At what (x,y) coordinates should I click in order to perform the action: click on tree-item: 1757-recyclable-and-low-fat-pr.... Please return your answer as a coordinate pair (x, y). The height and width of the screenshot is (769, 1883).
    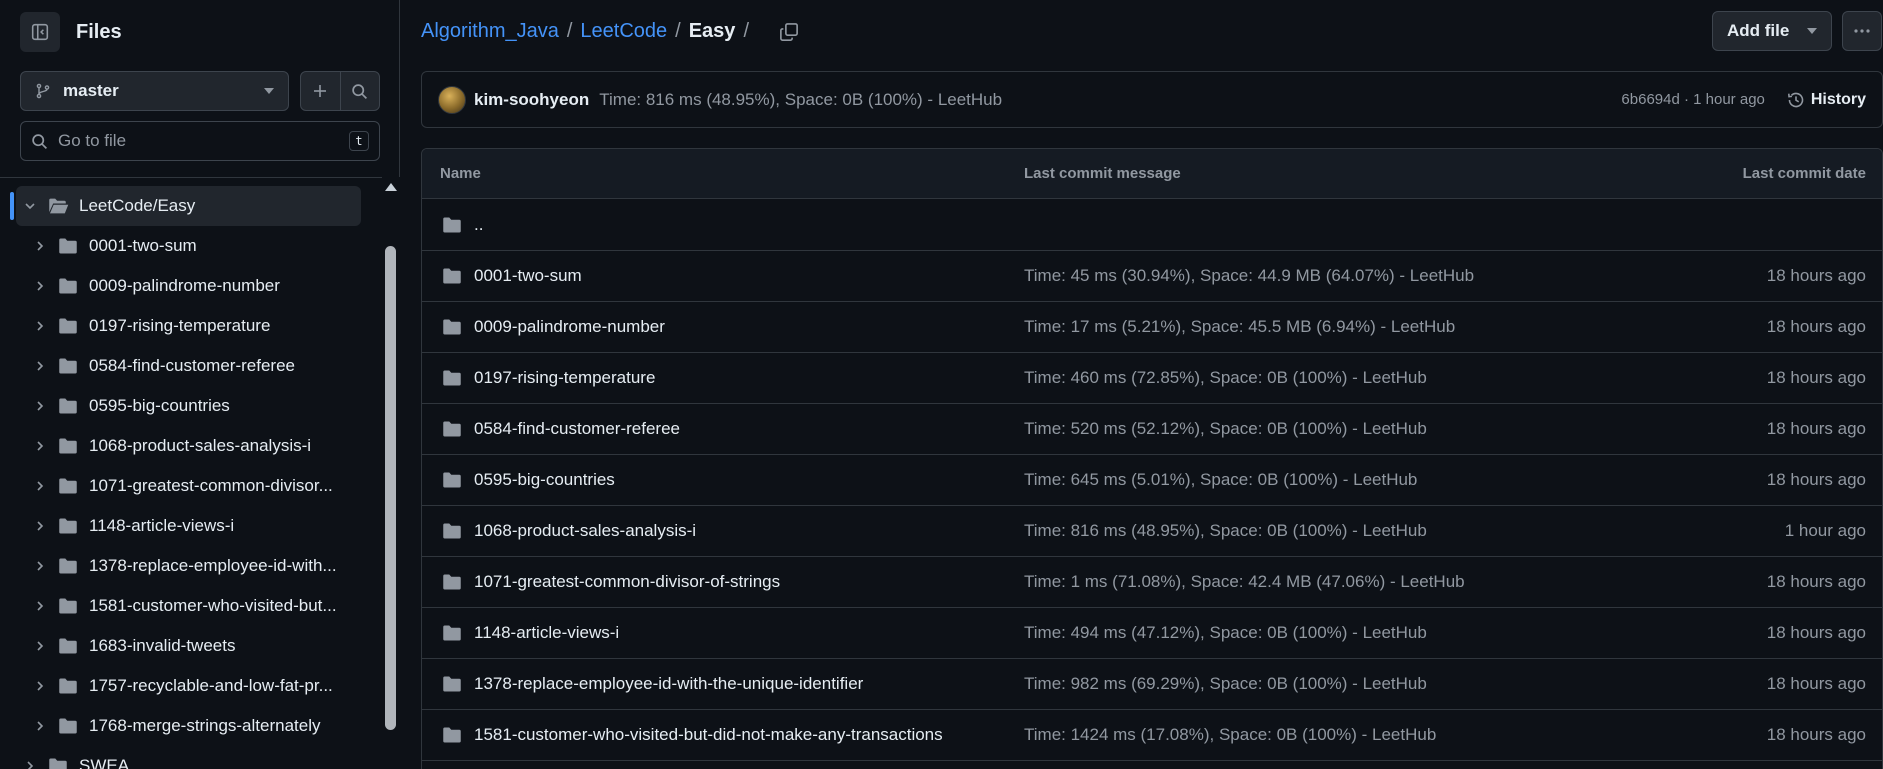
    Looking at the image, I should click on (191, 686).